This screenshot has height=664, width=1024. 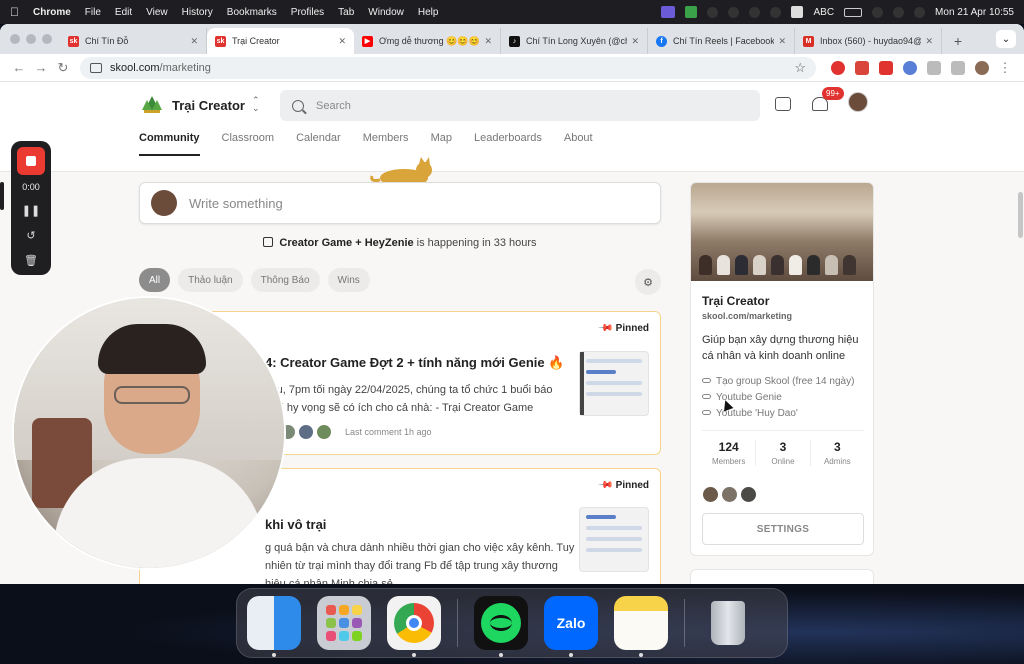 What do you see at coordinates (285, 280) in the screenshot?
I see `filter-announcements: Thông Báo` at bounding box center [285, 280].